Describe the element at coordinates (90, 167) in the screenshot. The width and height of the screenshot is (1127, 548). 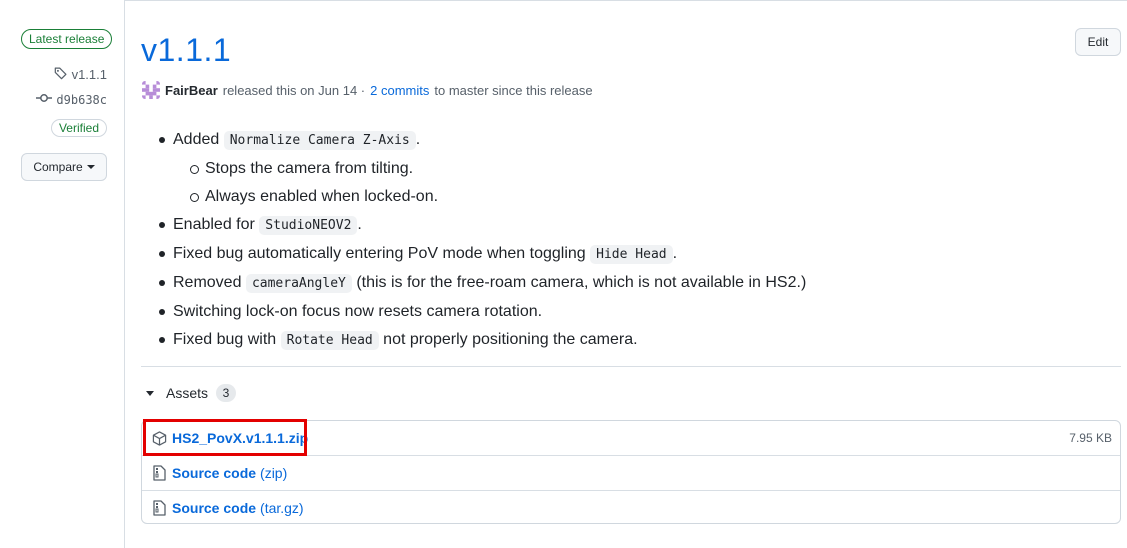
I see `chevron-down-icon` at that location.